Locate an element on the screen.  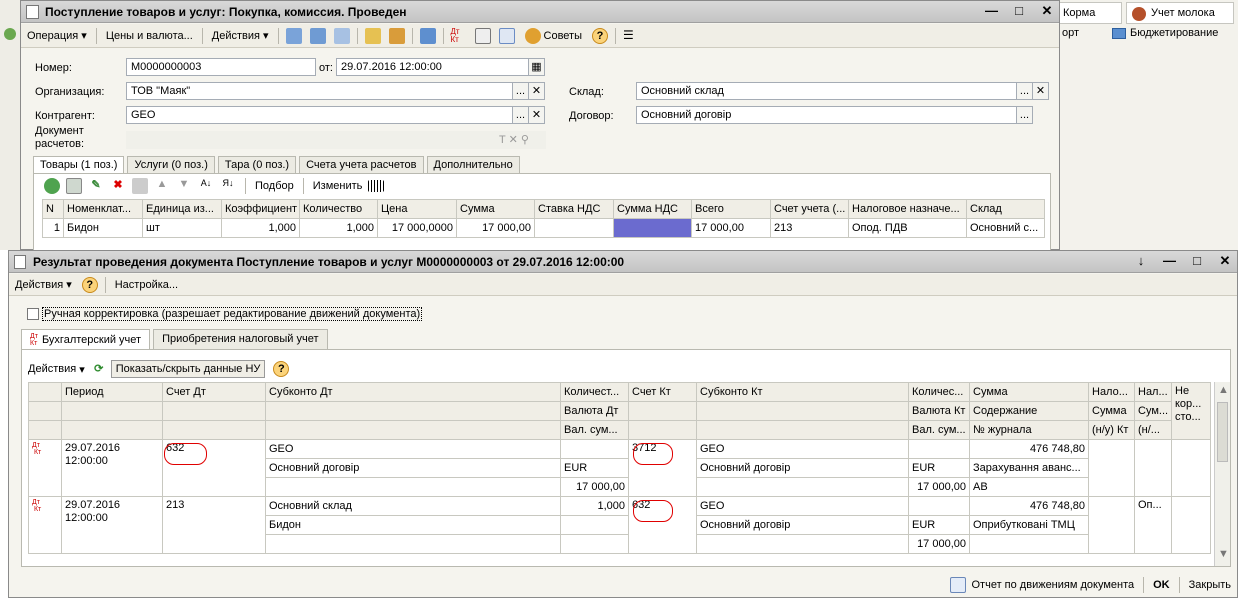
header-journal: № журнала is located at coordinates (1029, 430).